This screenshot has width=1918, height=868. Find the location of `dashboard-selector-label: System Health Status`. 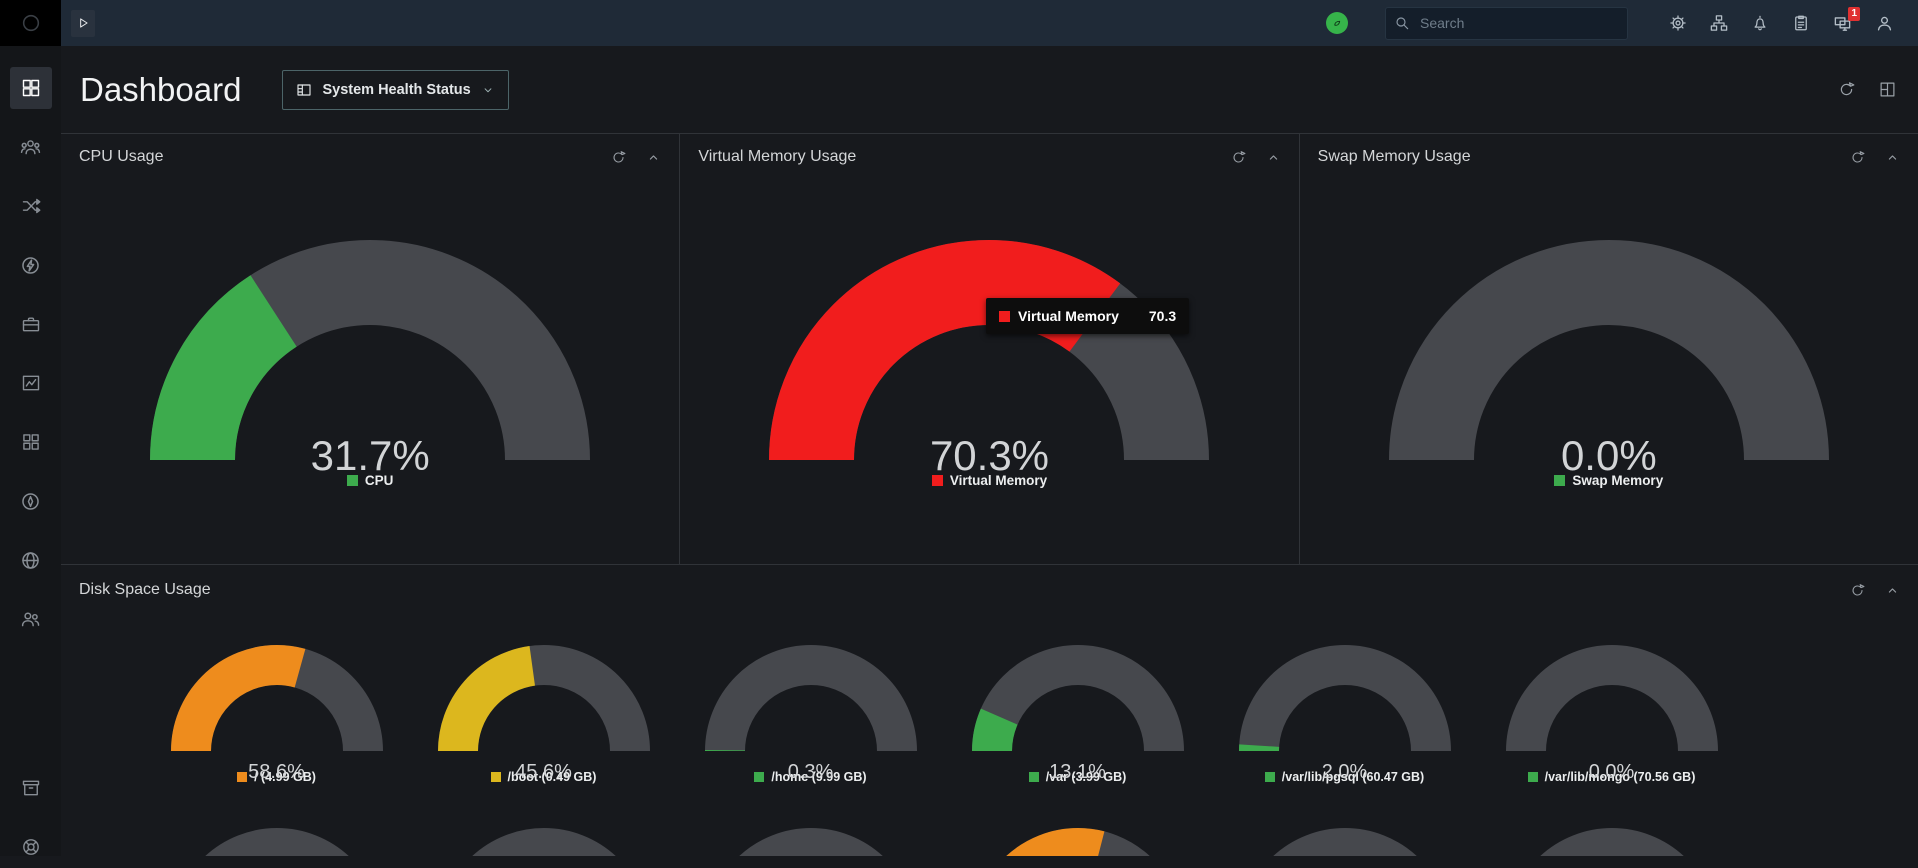

dashboard-selector-label: System Health Status is located at coordinates (396, 89).